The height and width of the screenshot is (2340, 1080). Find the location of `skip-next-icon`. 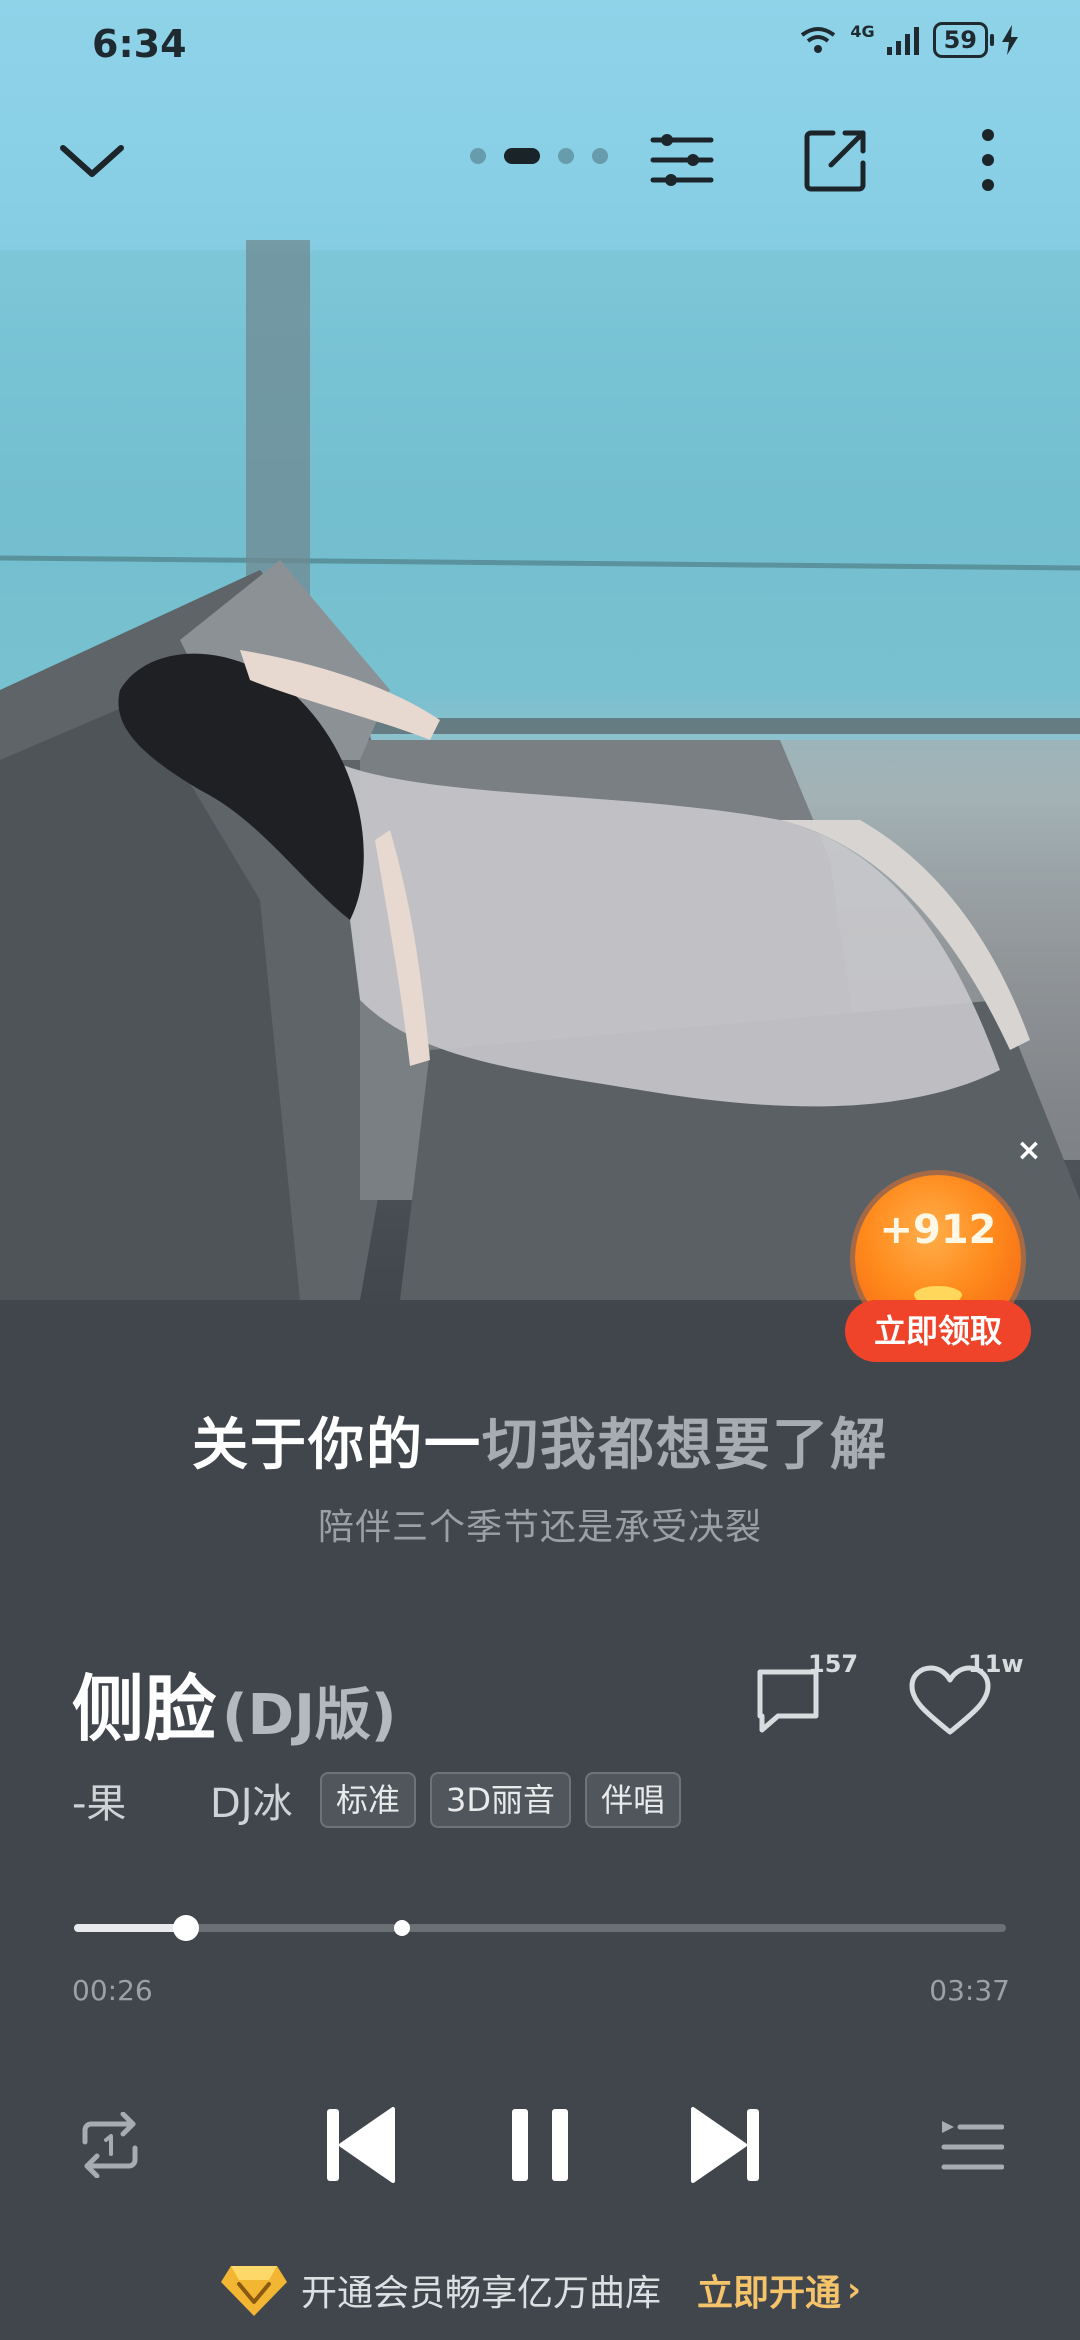

skip-next-icon is located at coordinates (725, 2145).